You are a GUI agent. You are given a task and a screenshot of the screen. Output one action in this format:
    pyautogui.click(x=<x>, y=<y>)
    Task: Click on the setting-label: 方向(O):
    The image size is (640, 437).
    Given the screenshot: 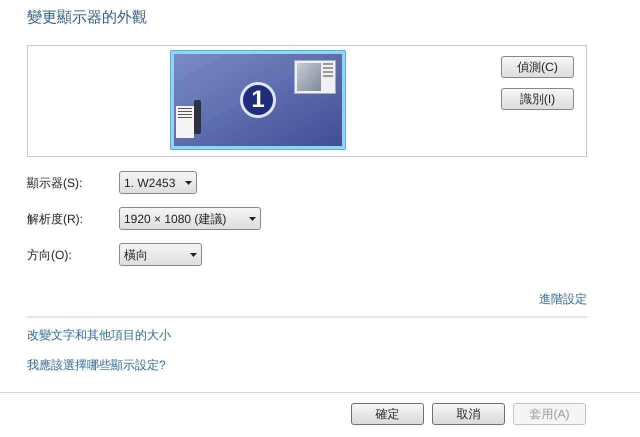 What is the action you would take?
    pyautogui.click(x=50, y=255)
    